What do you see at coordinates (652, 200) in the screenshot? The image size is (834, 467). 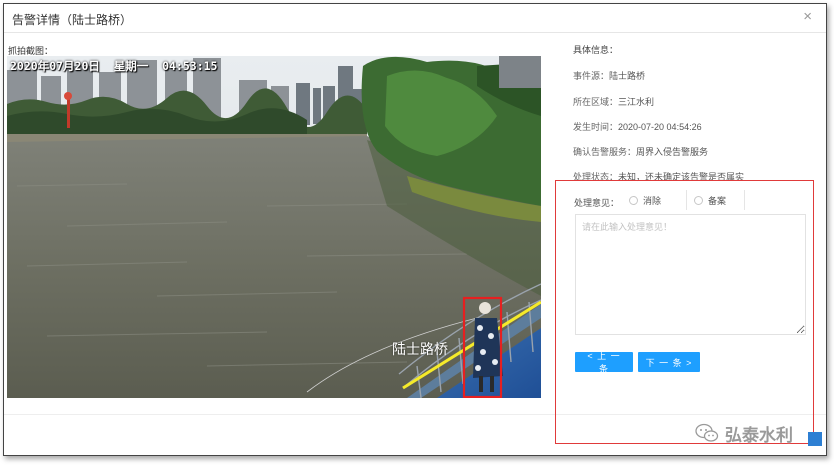 I see `radio-eliminate-label: 消除` at bounding box center [652, 200].